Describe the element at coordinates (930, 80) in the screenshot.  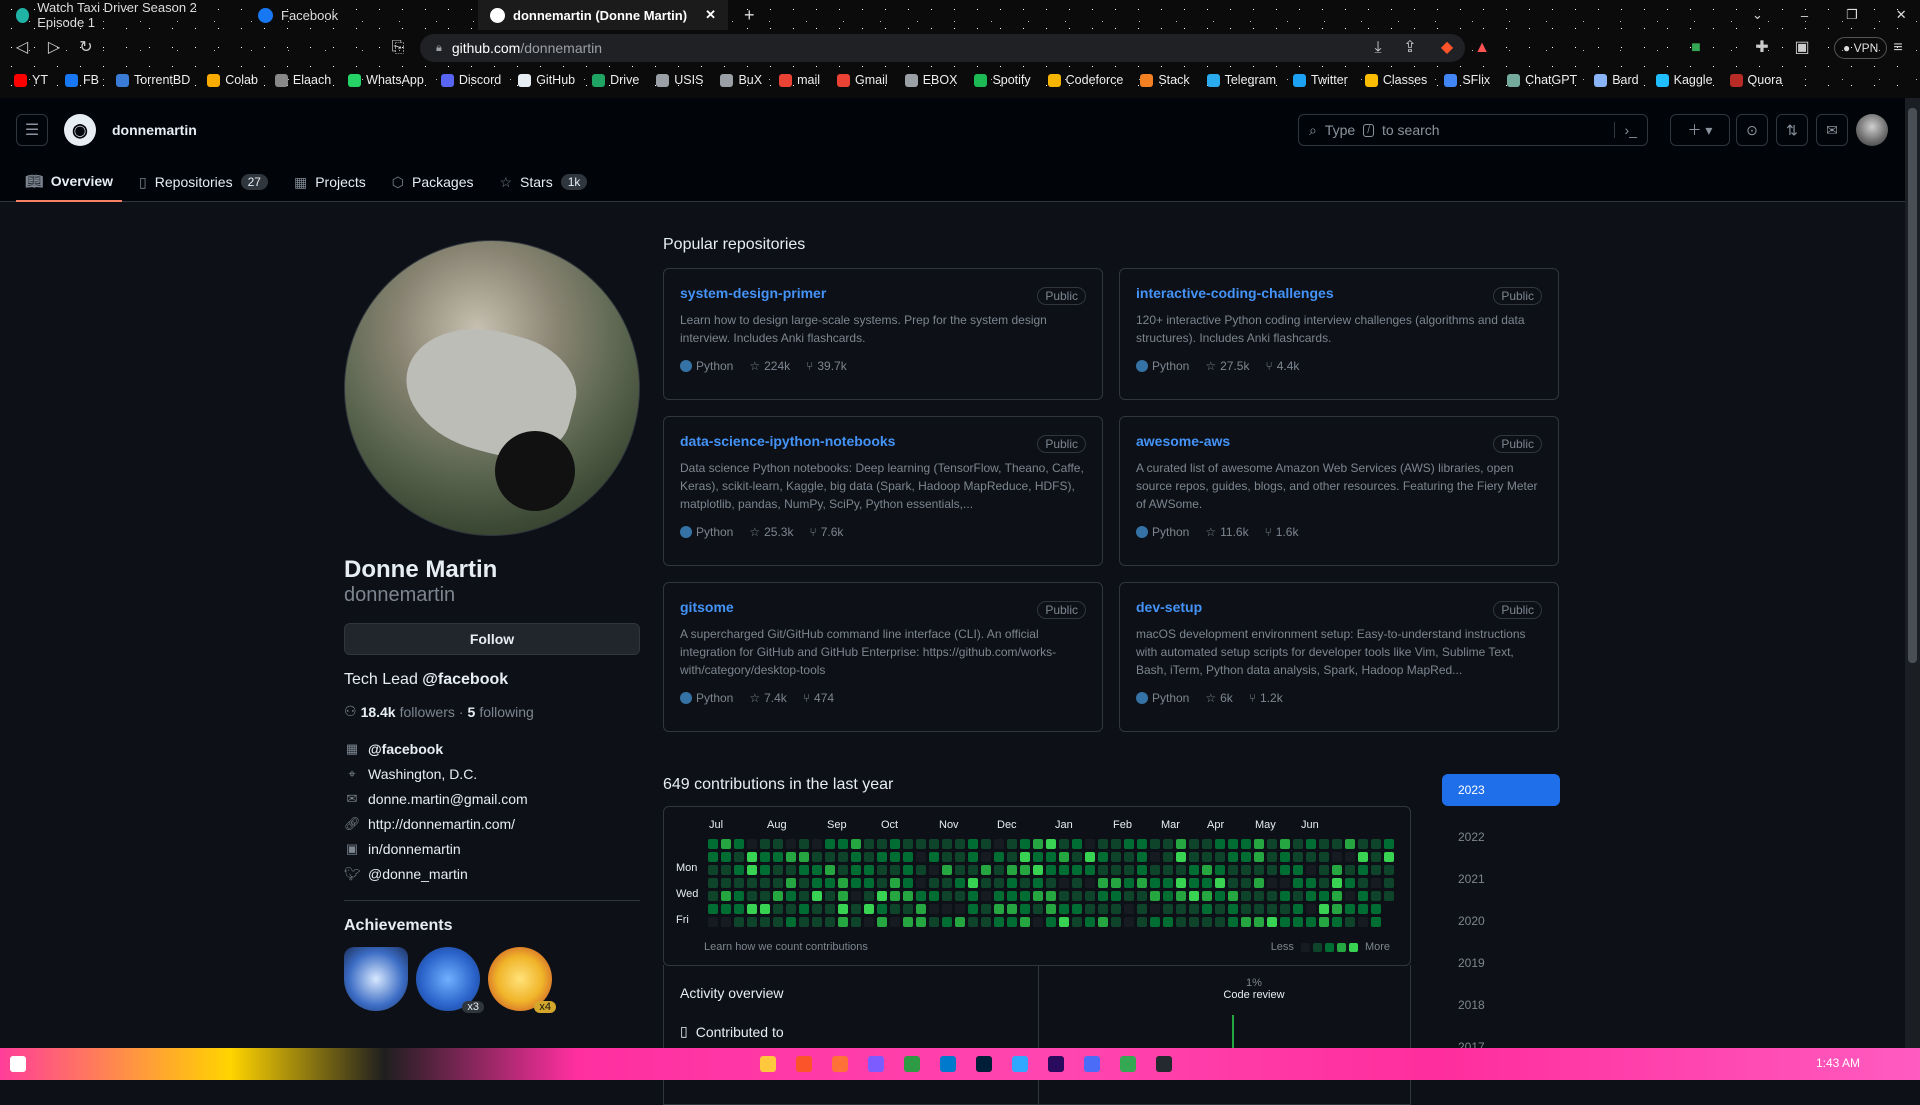
I see `bookmark-ebox: EBOX` at that location.